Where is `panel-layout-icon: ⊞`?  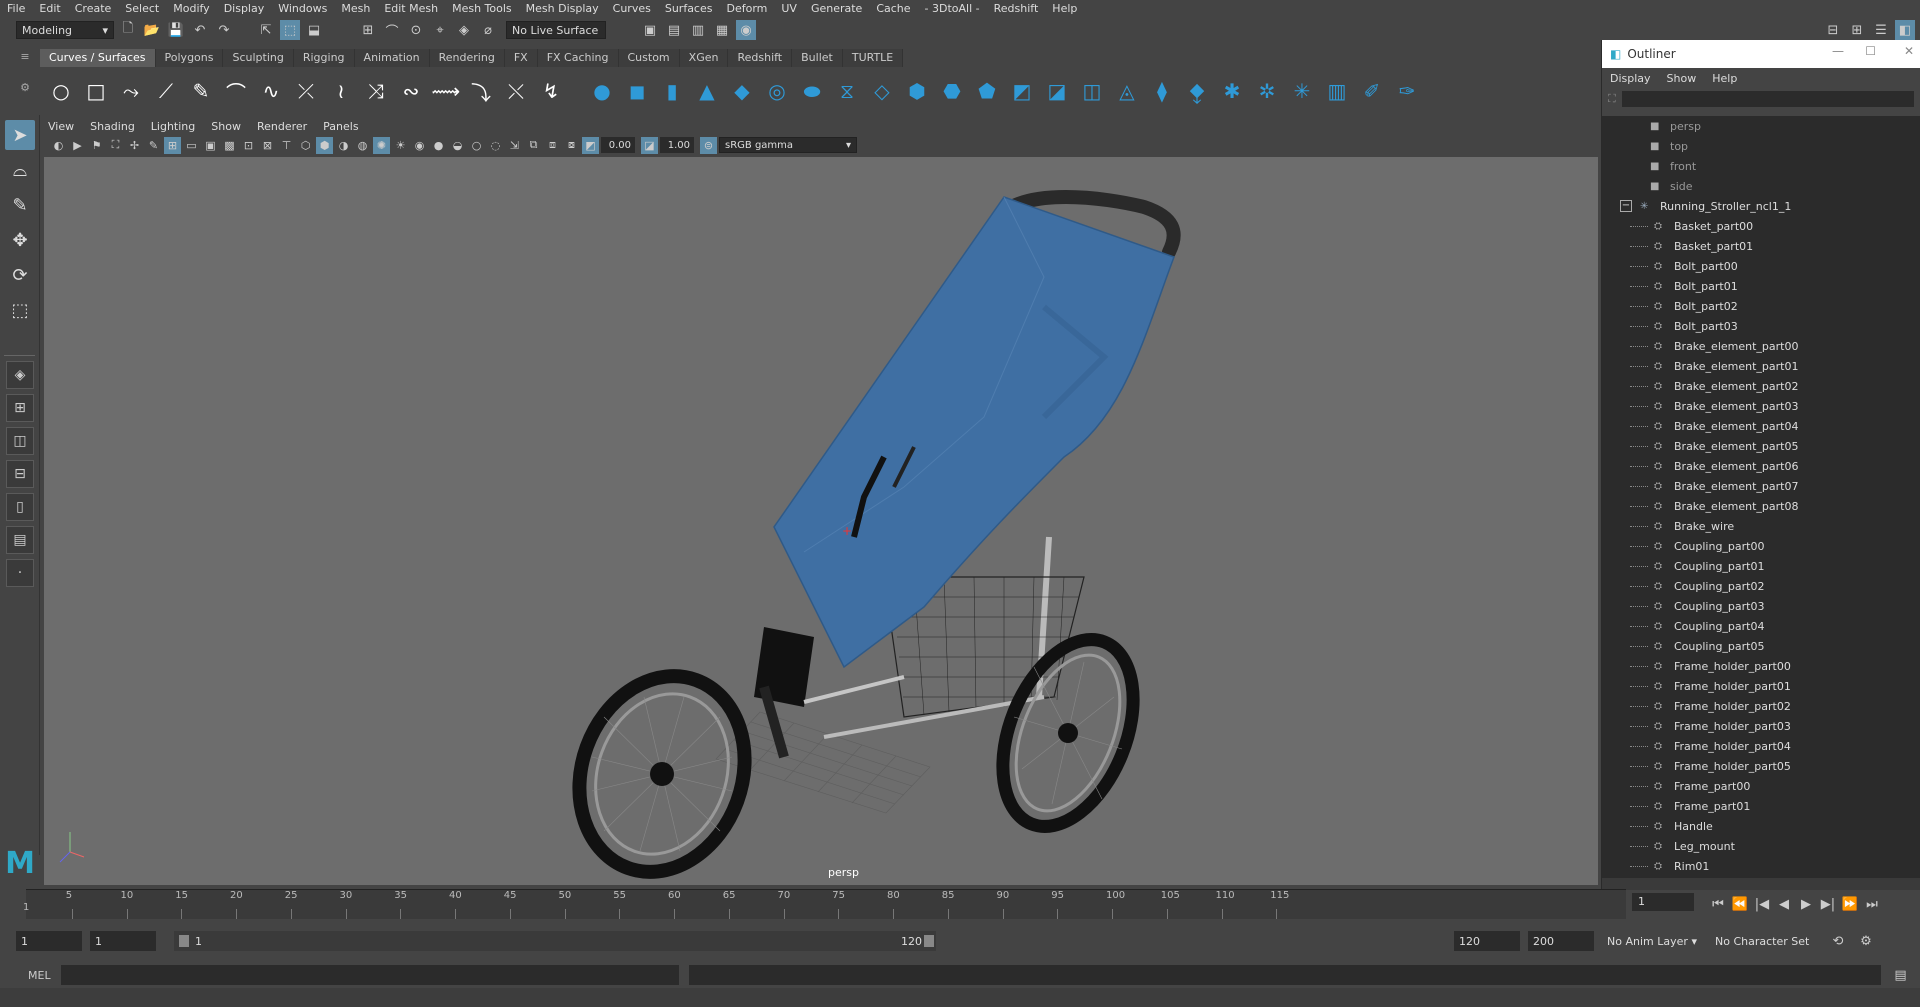 panel-layout-icon: ⊞ is located at coordinates (1857, 30).